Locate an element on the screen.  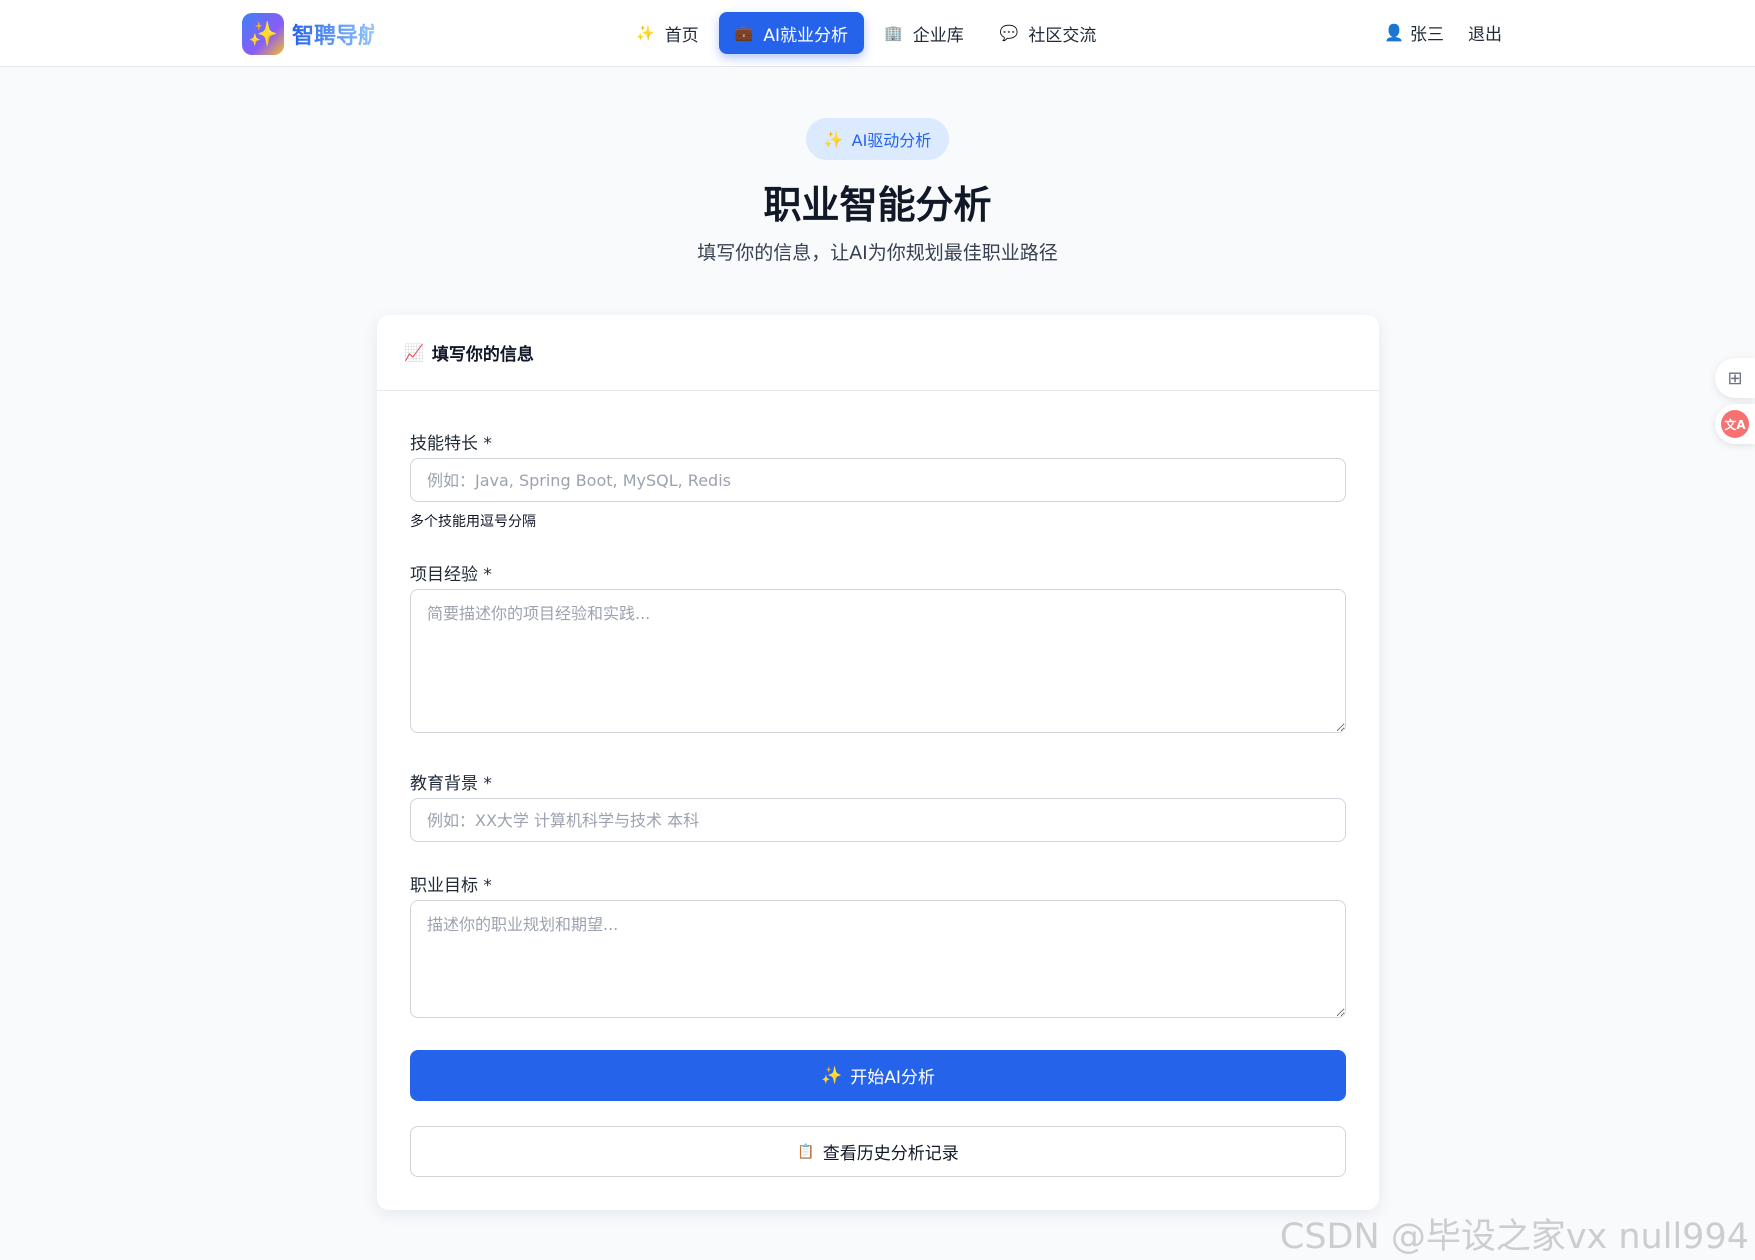
nav-item-ai-analysis: 💼 AI就业分析 is located at coordinates (791, 33).